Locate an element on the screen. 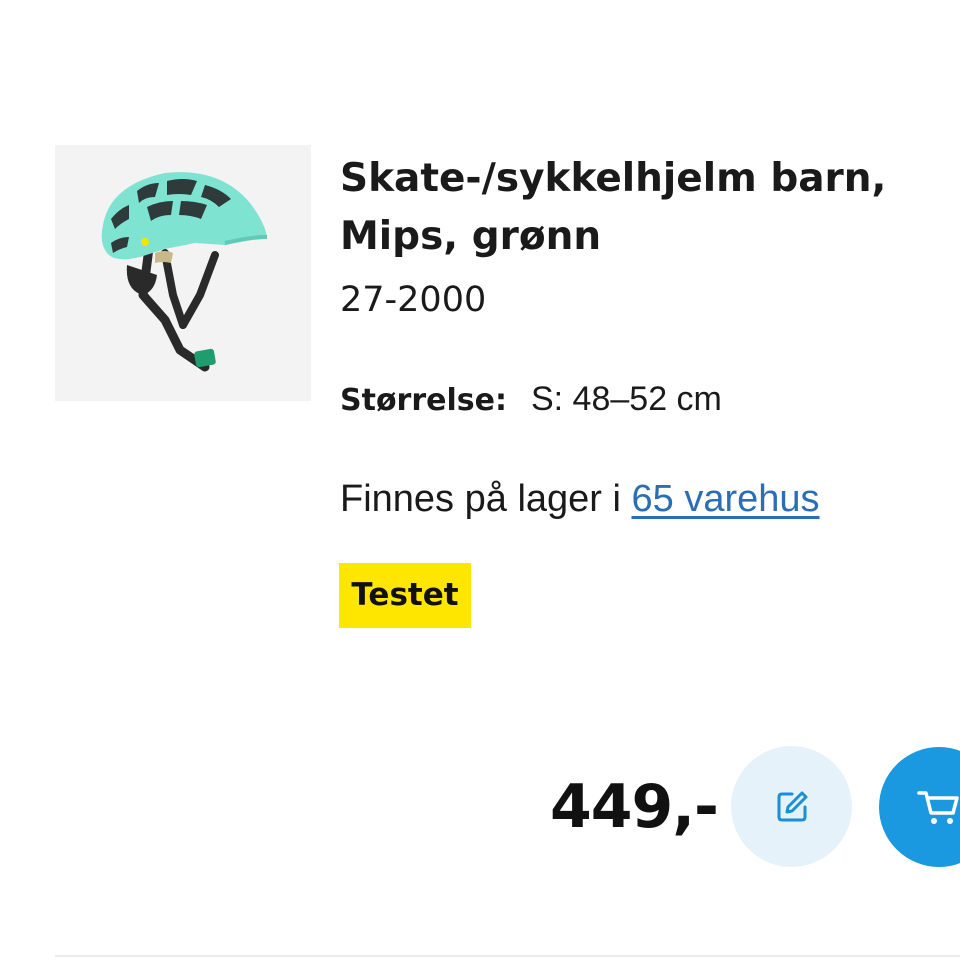  size-label: Størrelse: is located at coordinates (423, 400).